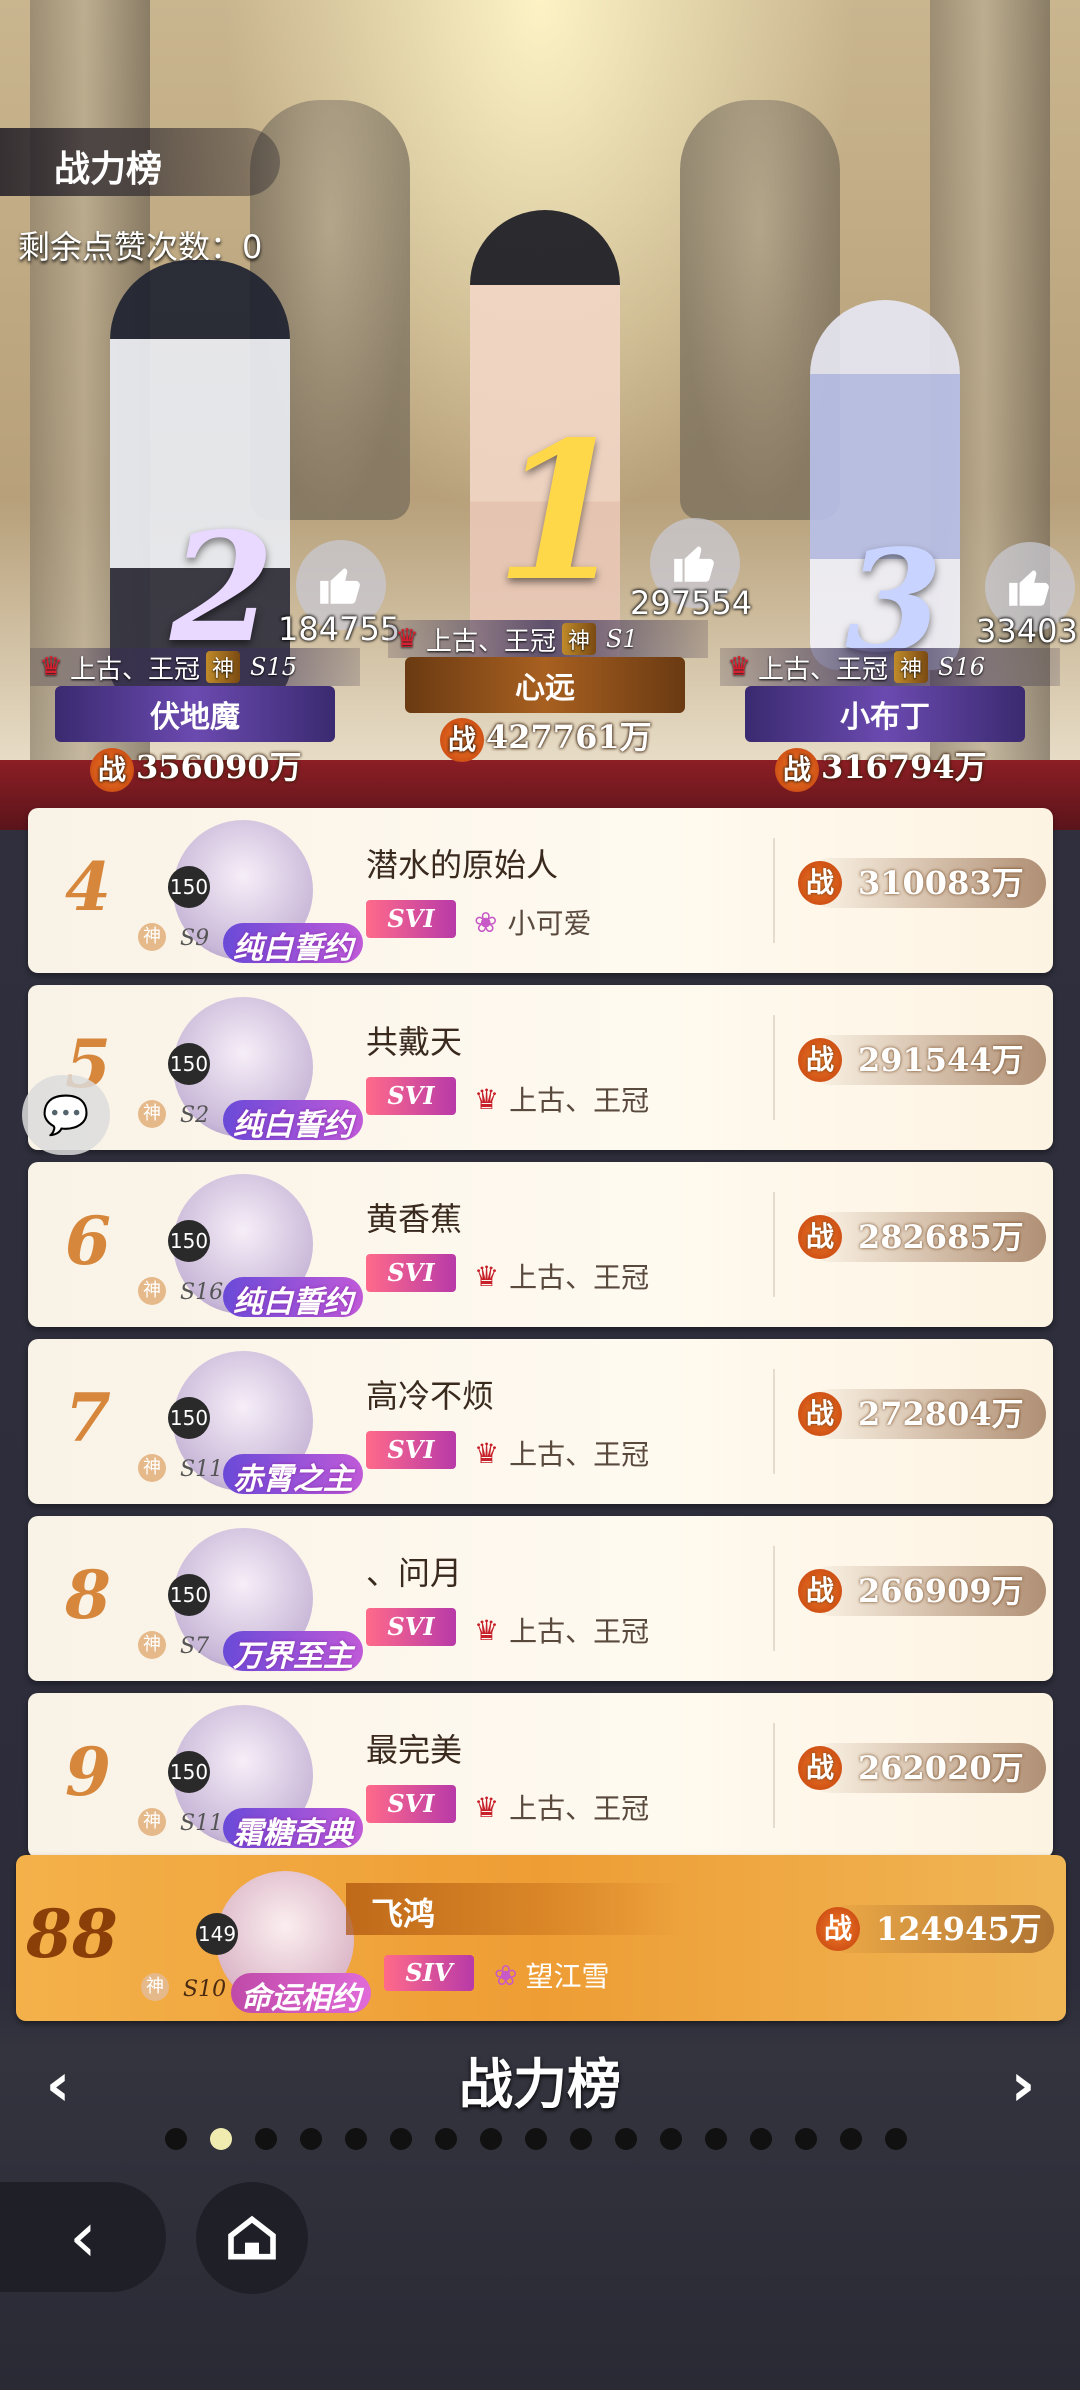  I want to click on back-button: ‹, so click(83, 2237).